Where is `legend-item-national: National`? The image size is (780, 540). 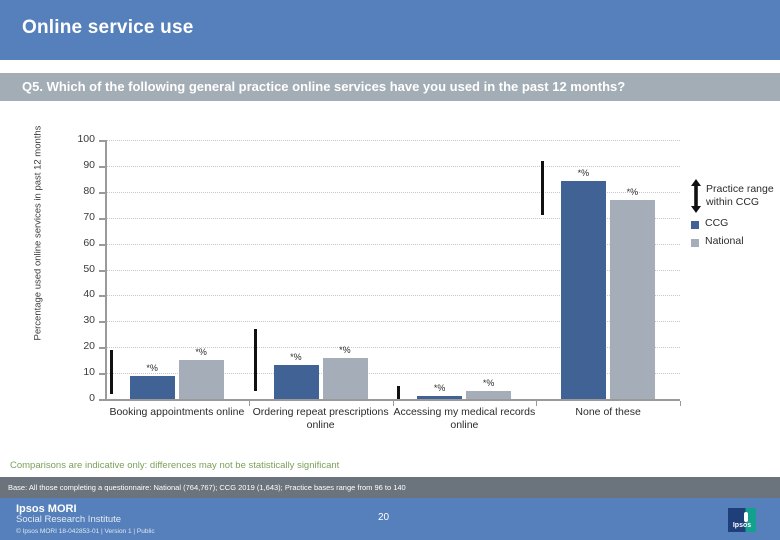
legend-item-national: National is located at coordinates (734, 244).